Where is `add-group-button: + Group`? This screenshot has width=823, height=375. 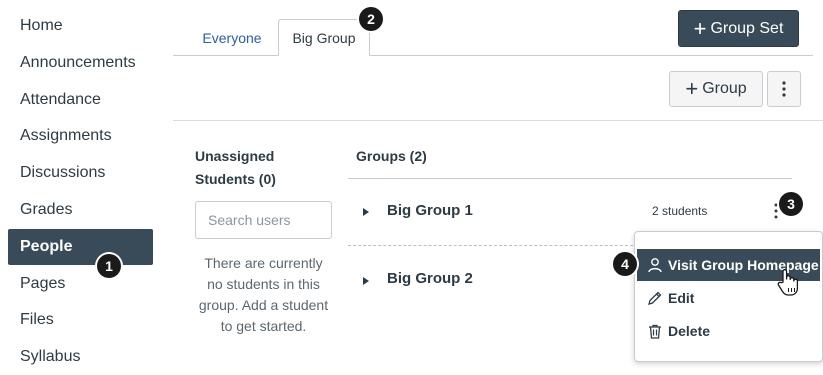 add-group-button: + Group is located at coordinates (716, 89).